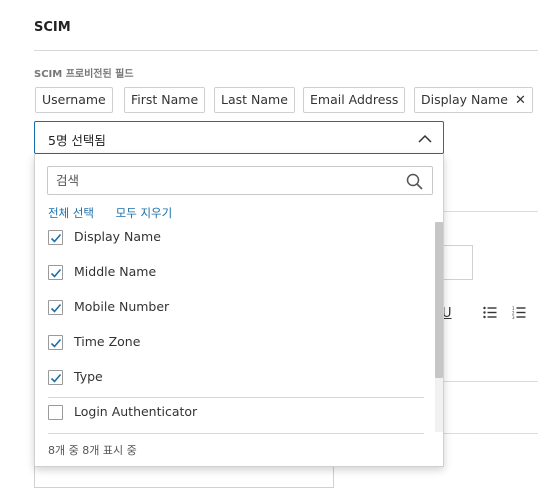 The image size is (550, 488). Describe the element at coordinates (122, 306) in the screenshot. I see `option-label: Mobile Number` at that location.